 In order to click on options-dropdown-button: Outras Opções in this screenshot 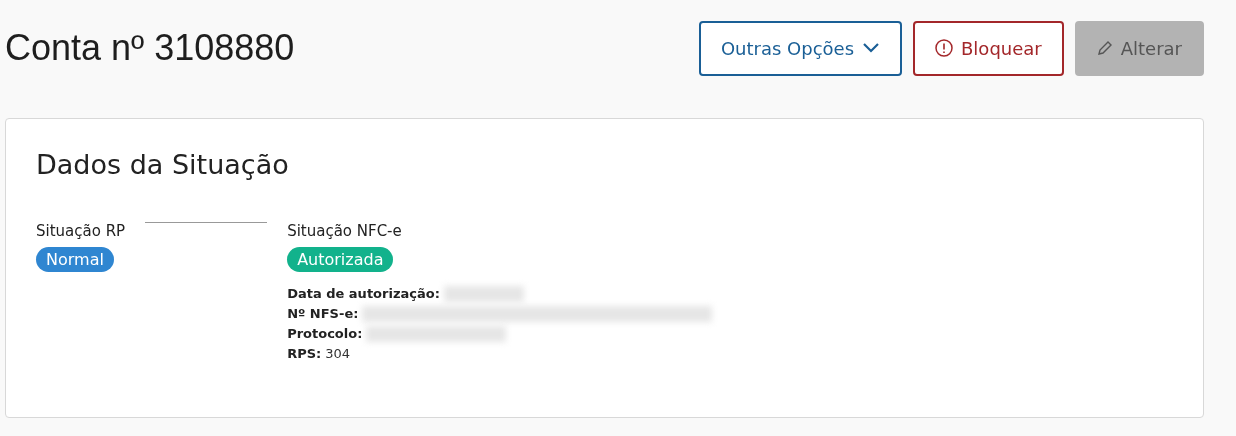, I will do `click(800, 48)`.